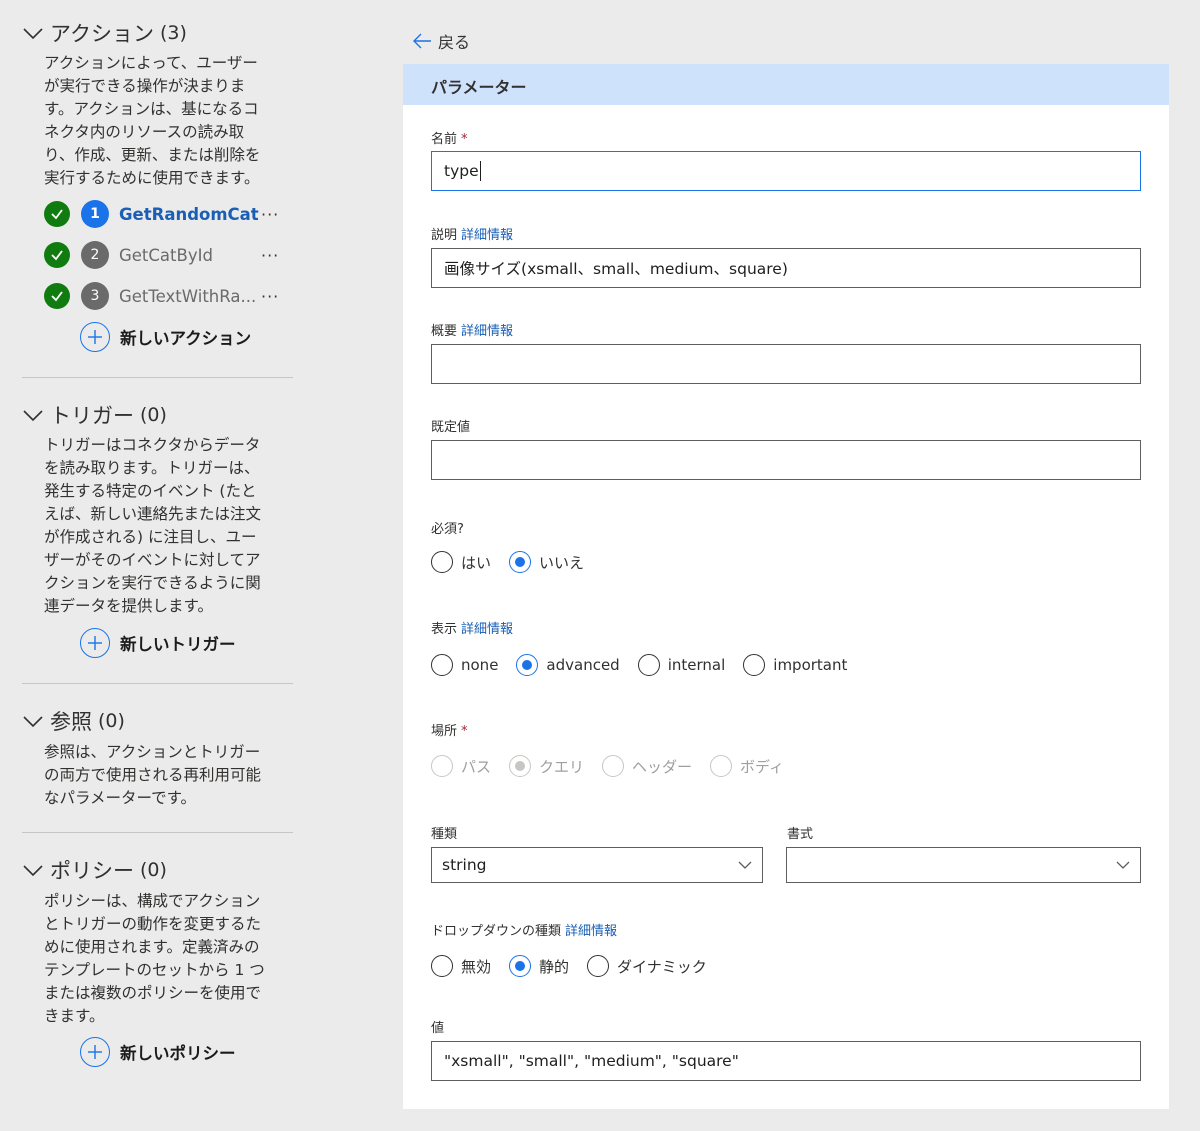  Describe the element at coordinates (562, 766) in the screenshot. I see `radio-label: クエリ` at that location.